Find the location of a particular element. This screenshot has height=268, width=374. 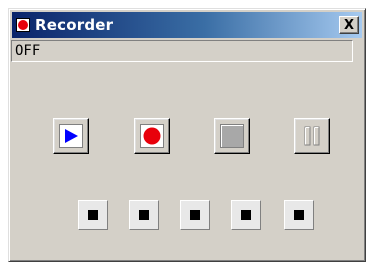

record-face is located at coordinates (152, 136).